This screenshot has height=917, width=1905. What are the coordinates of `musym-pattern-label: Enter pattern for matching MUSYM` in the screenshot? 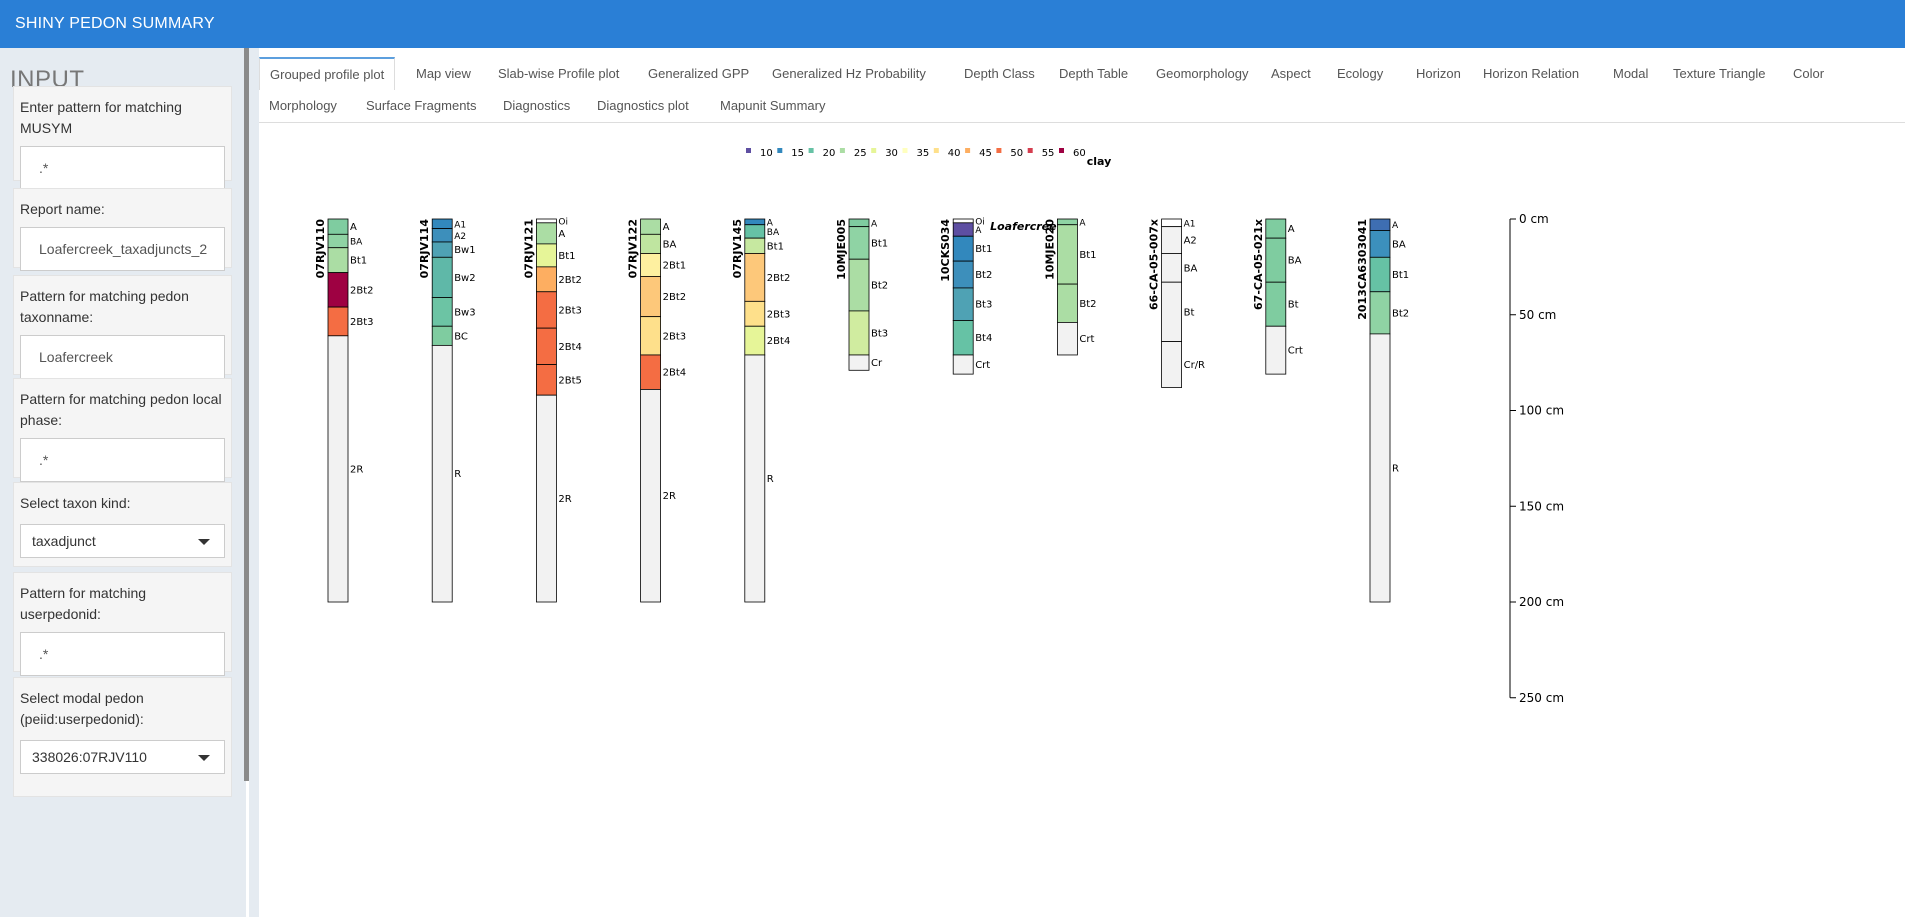 It's located at (101, 117).